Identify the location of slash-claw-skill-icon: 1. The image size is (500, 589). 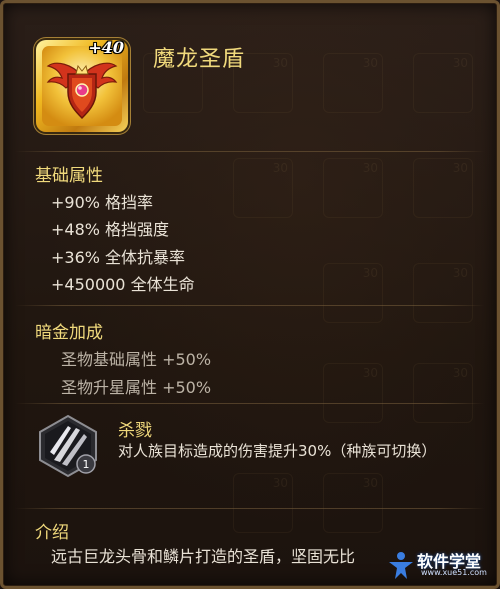
(68, 446).